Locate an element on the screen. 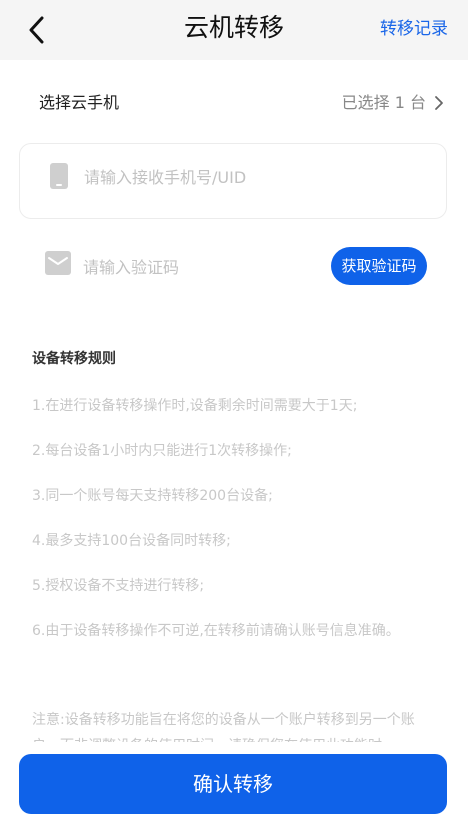 This screenshot has width=468, height=834. selected-count-value: 已选择 1 台 is located at coordinates (383, 102).